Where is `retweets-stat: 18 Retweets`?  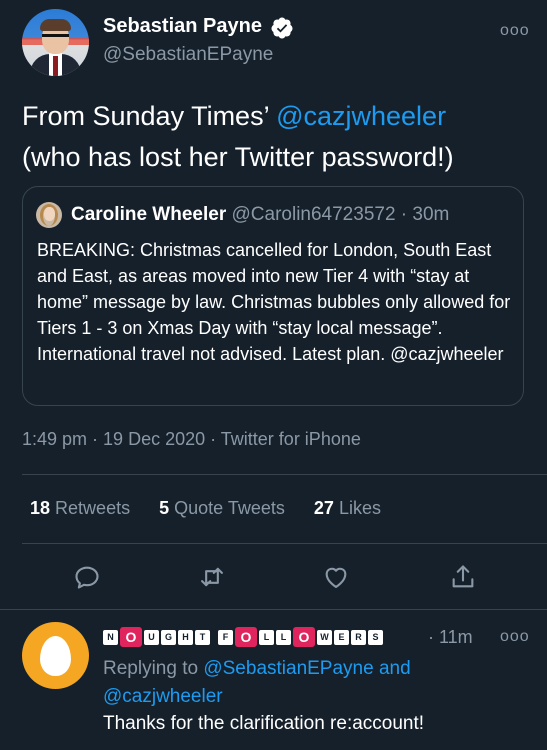 retweets-stat: 18 Retweets is located at coordinates (80, 508).